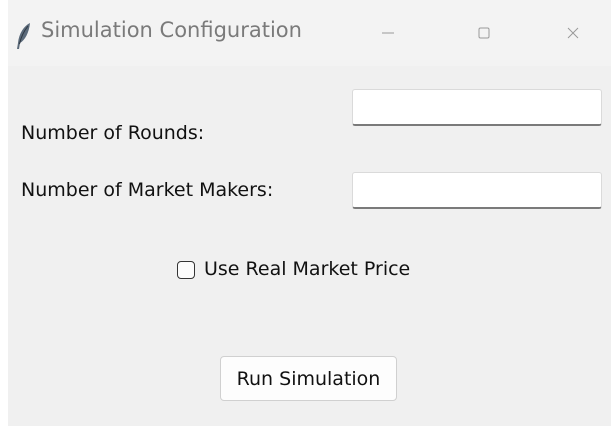 Image resolution: width=611 pixels, height=426 pixels. I want to click on close-icon, so click(573, 33).